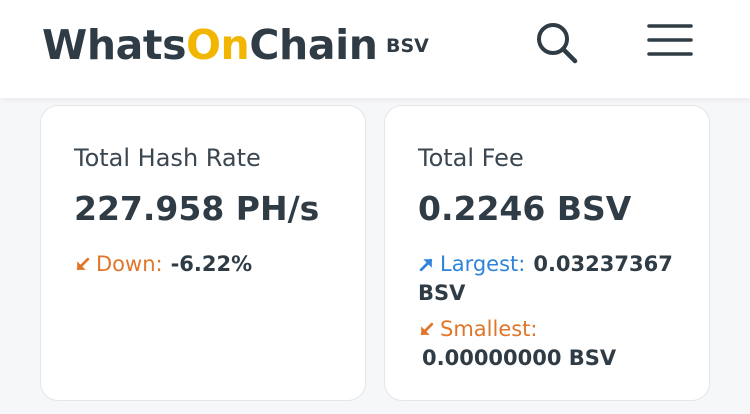 This screenshot has height=414, width=750. I want to click on menu-button, so click(670, 42).